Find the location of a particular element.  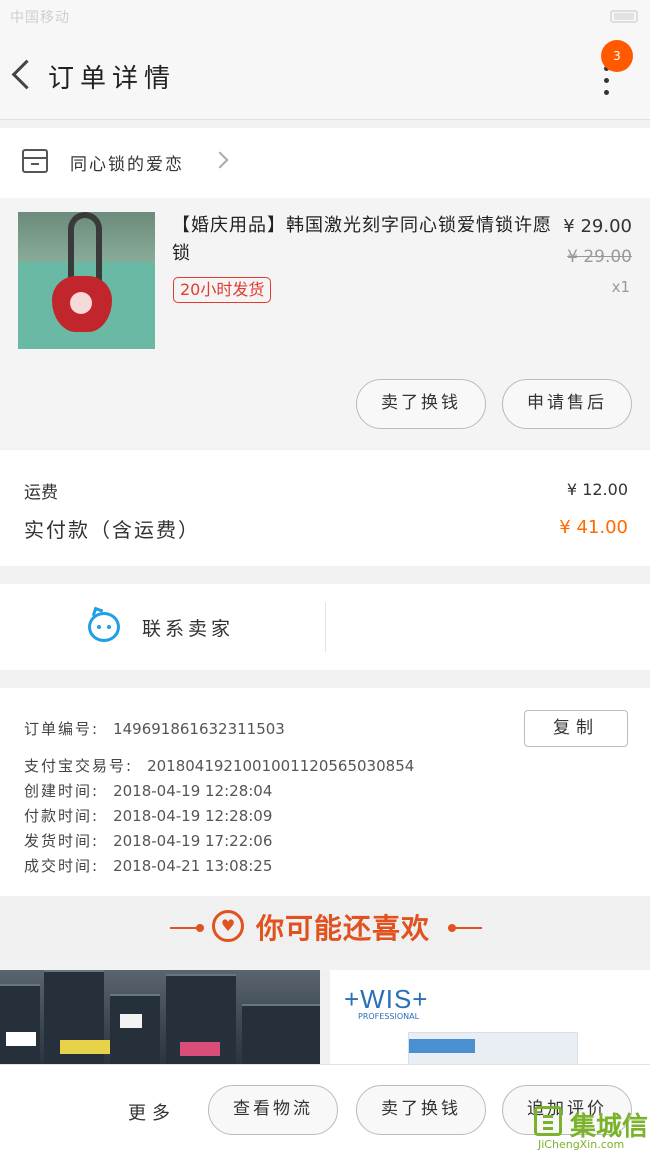

heart-circle-icon: ♥ is located at coordinates (228, 926).